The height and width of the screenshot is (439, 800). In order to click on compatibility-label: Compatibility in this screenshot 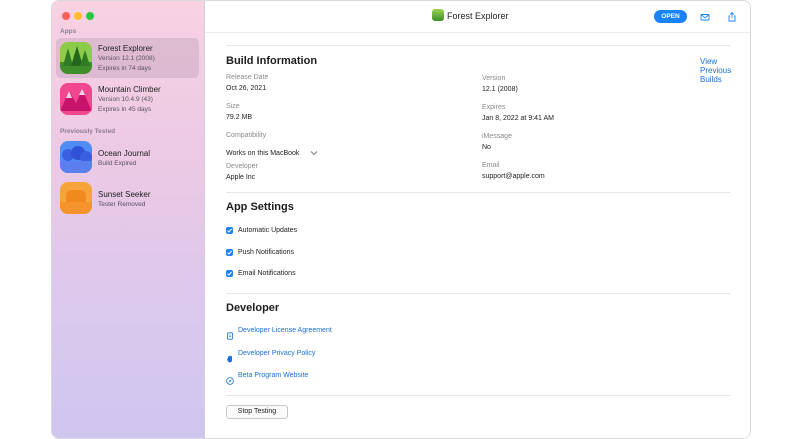, I will do `click(246, 135)`.